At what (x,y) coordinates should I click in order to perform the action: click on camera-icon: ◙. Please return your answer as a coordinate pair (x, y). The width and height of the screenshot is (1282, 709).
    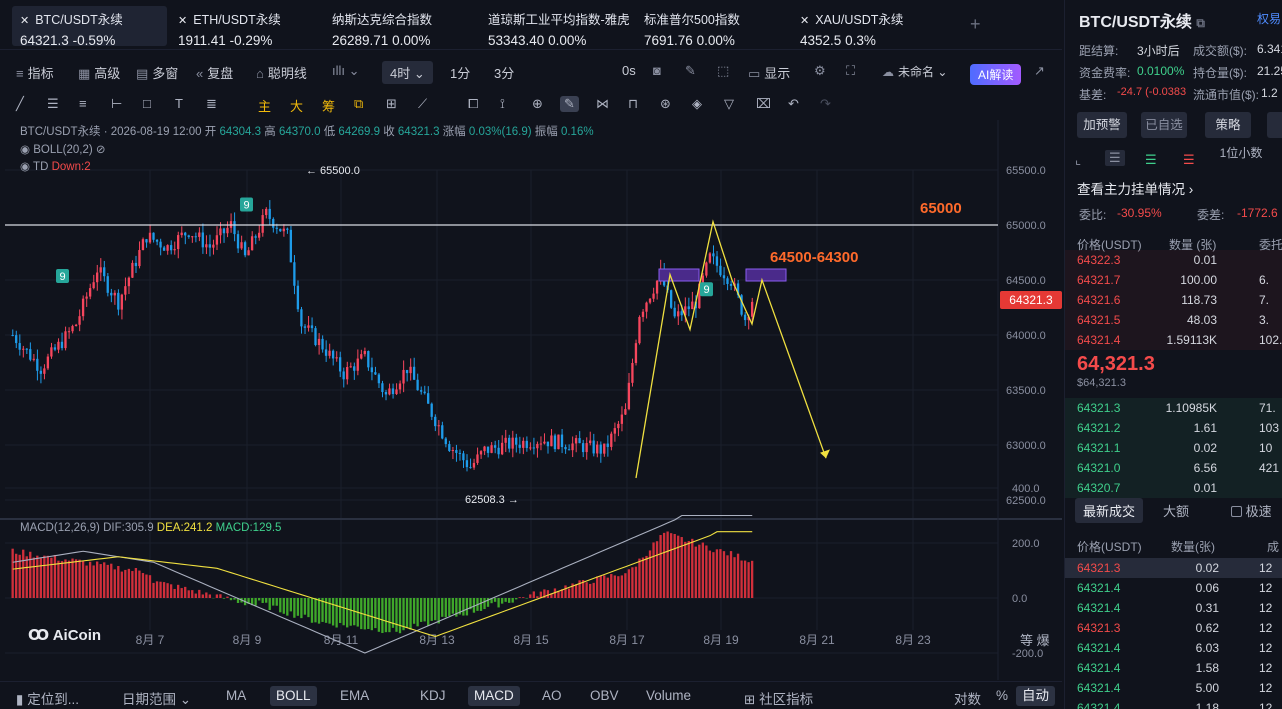
    Looking at the image, I should click on (657, 70).